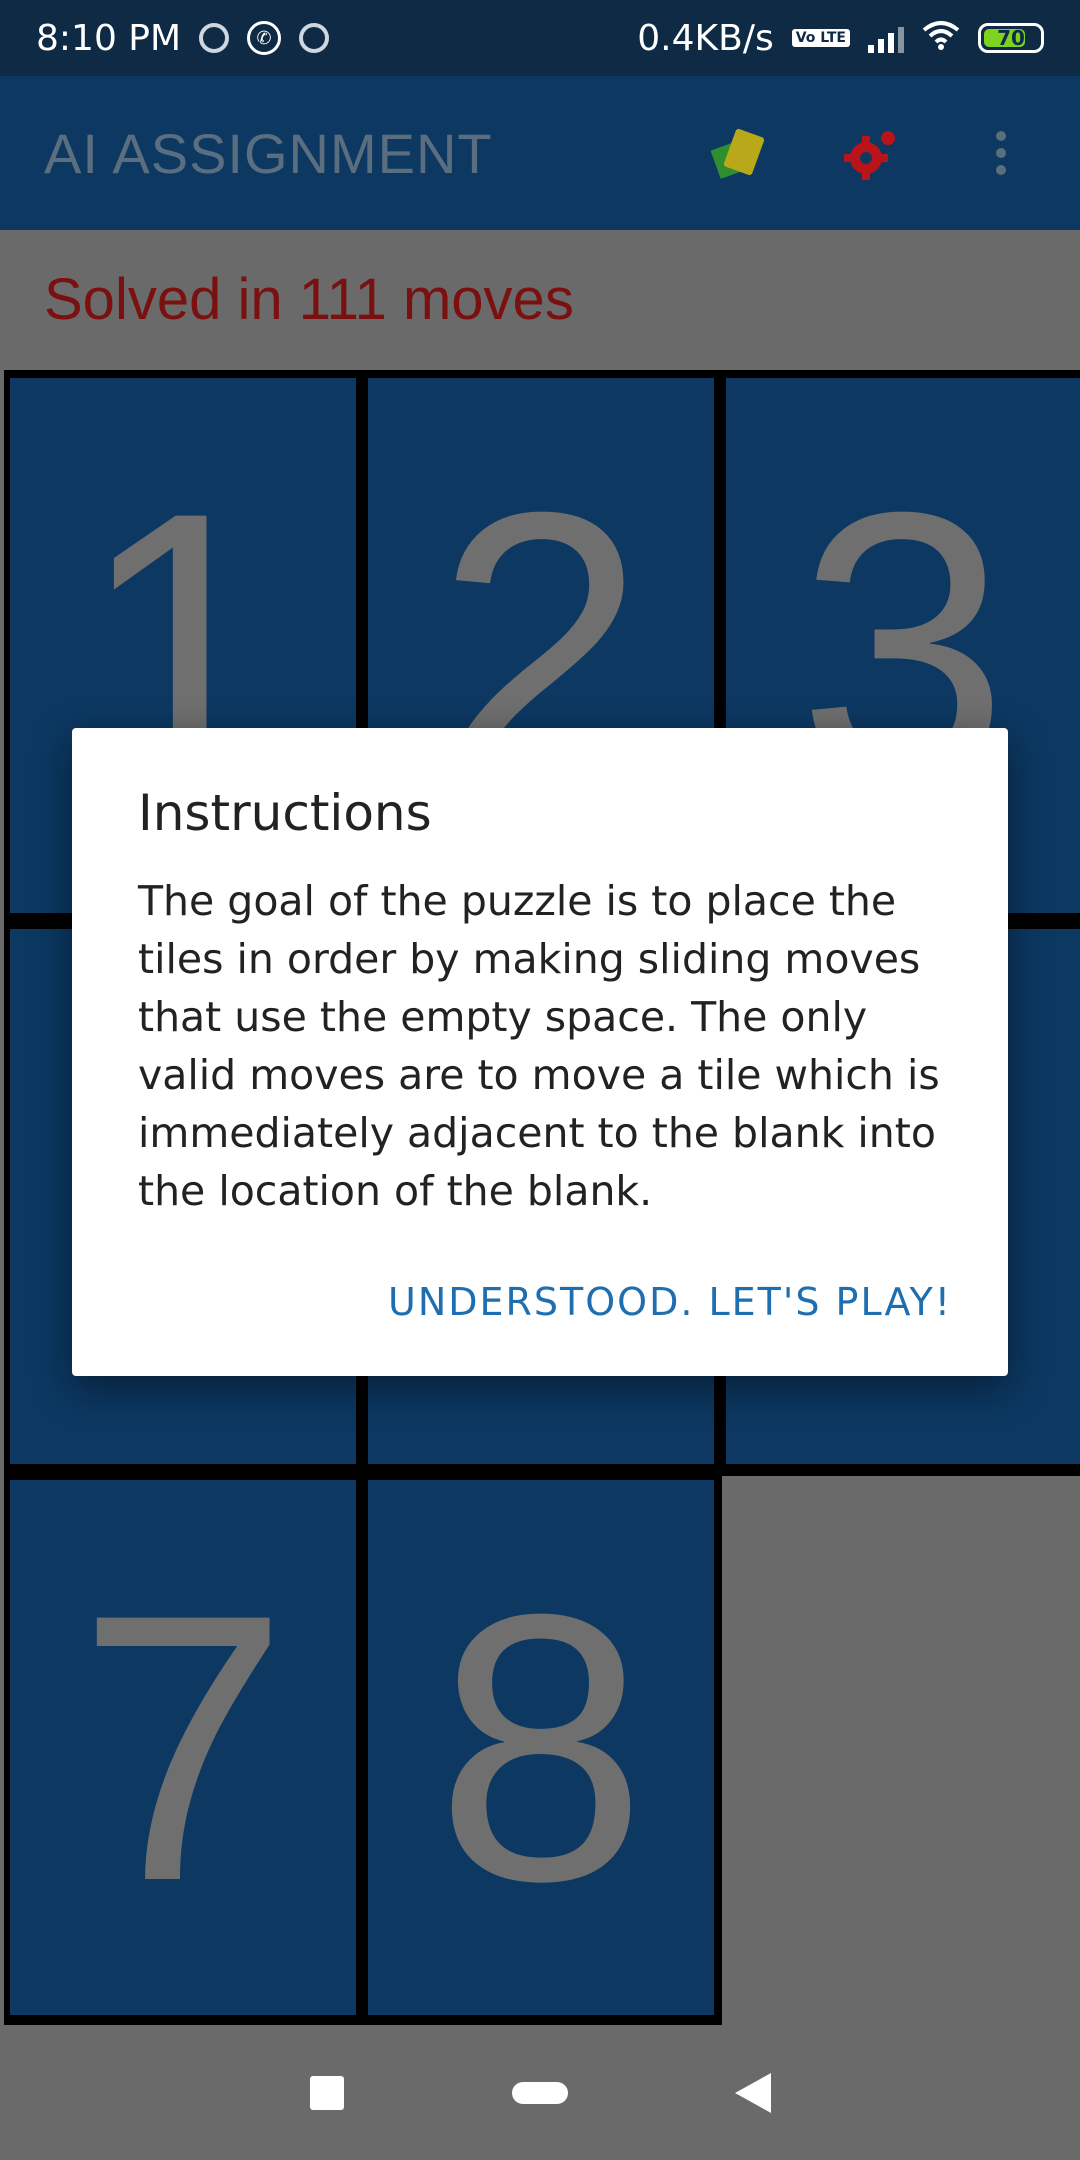  Describe the element at coordinates (540, 38) in the screenshot. I see `status-bar: 8:10 PM ✆ 0.4KB/s Vo LTE 70` at that location.